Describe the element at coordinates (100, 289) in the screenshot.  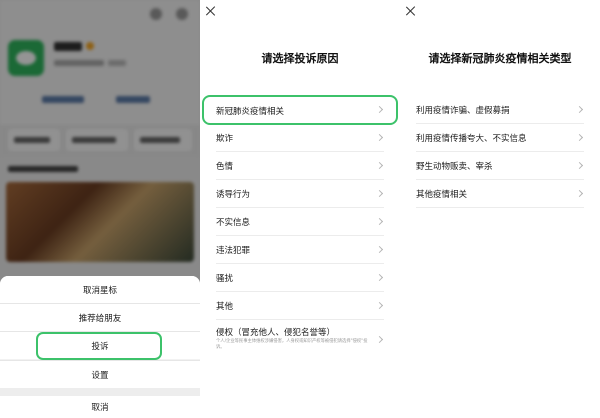
I see `unstar-button: 取消星标` at that location.